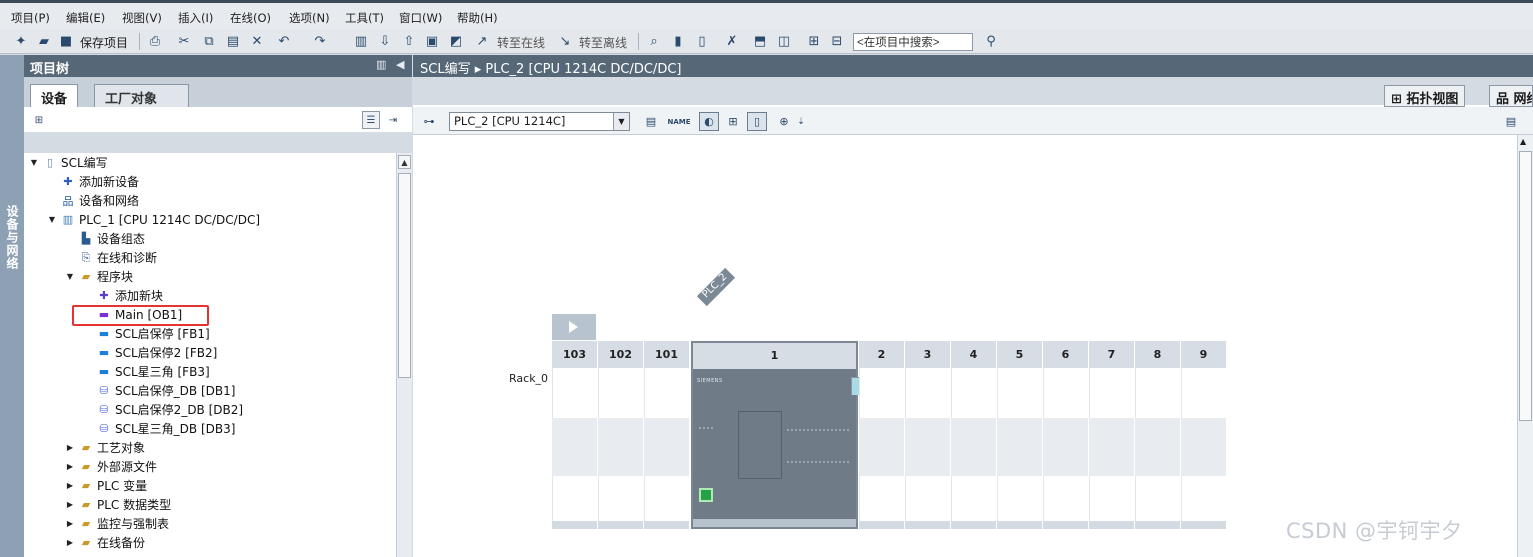 The height and width of the screenshot is (557, 1533). Describe the element at coordinates (21, 41) in the screenshot. I see `new-project-icon: ✦` at that location.